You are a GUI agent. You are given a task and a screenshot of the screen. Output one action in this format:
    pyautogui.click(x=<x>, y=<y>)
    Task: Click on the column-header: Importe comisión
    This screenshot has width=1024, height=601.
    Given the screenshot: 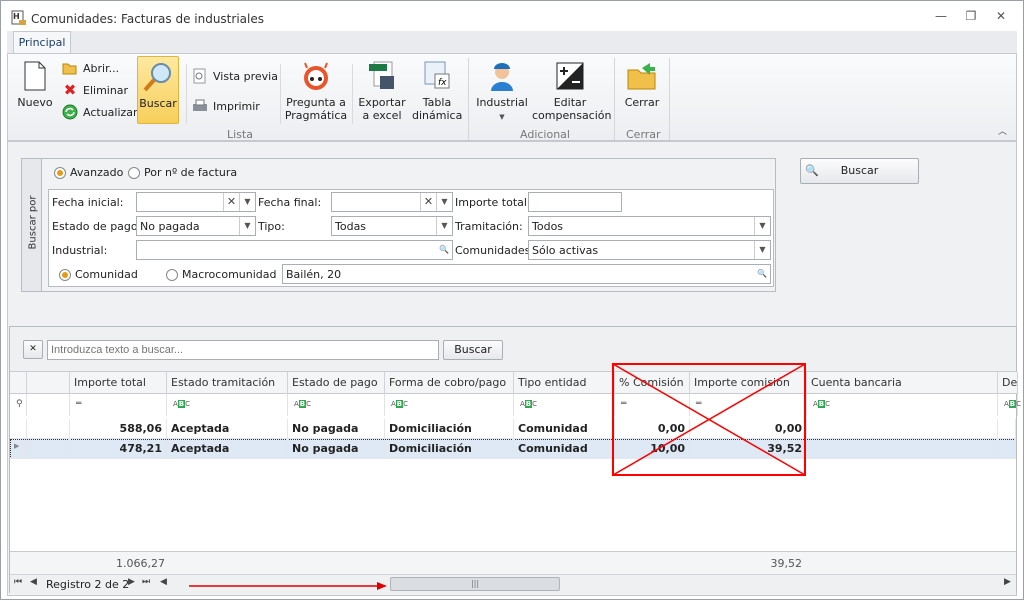 What is the action you would take?
    pyautogui.click(x=748, y=383)
    